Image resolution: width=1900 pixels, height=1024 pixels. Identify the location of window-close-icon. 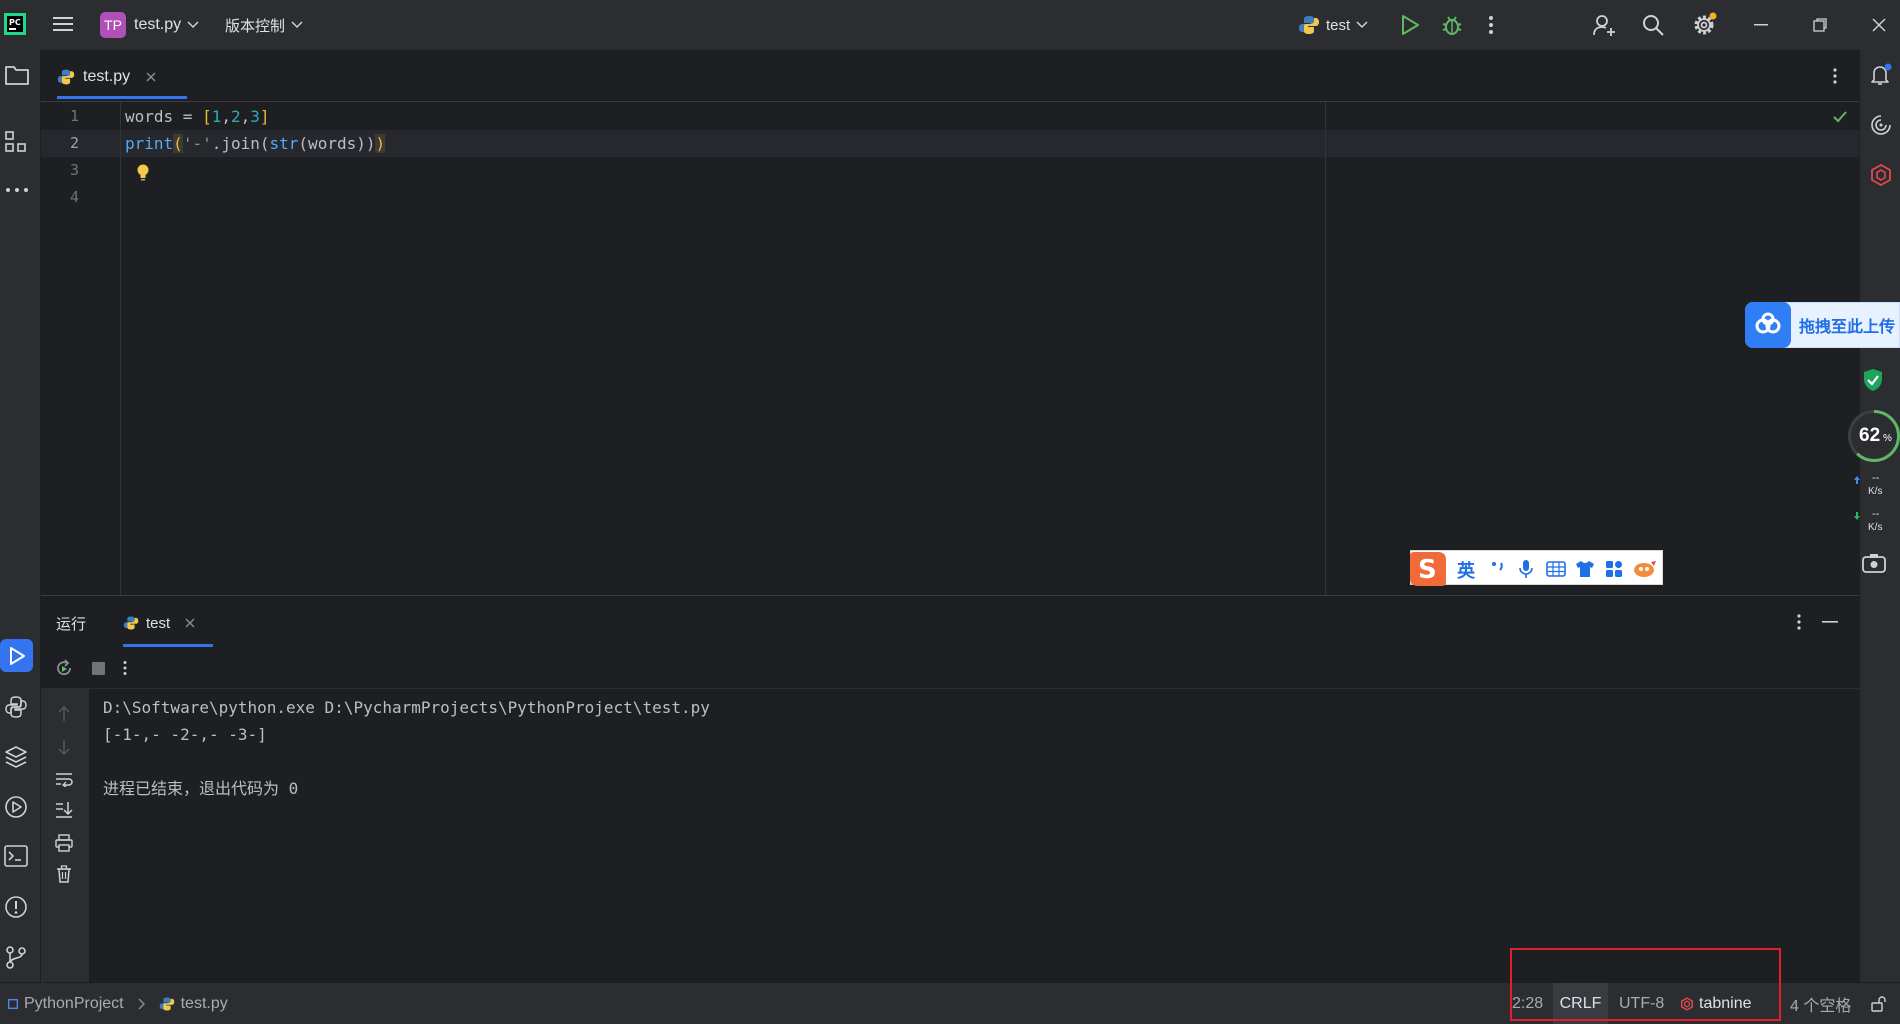
(1879, 25).